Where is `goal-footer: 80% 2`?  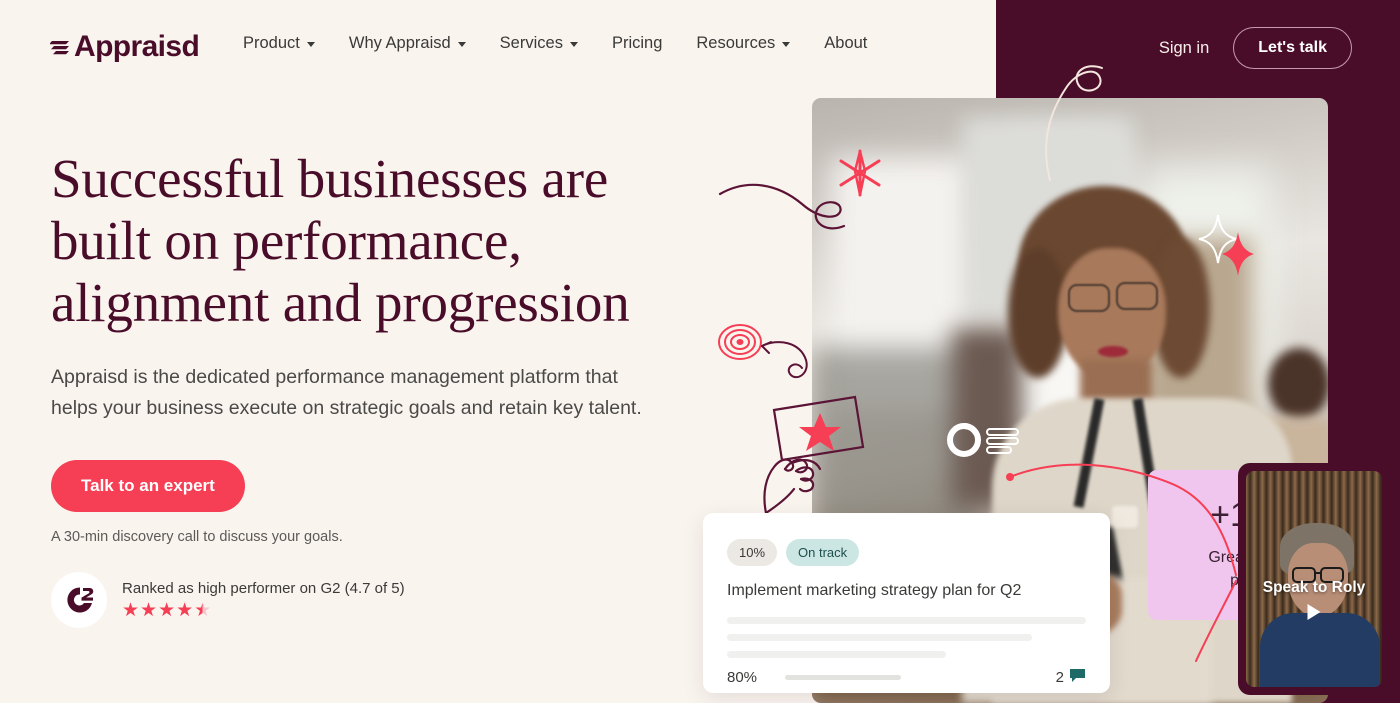
goal-footer: 80% 2 is located at coordinates (906, 677).